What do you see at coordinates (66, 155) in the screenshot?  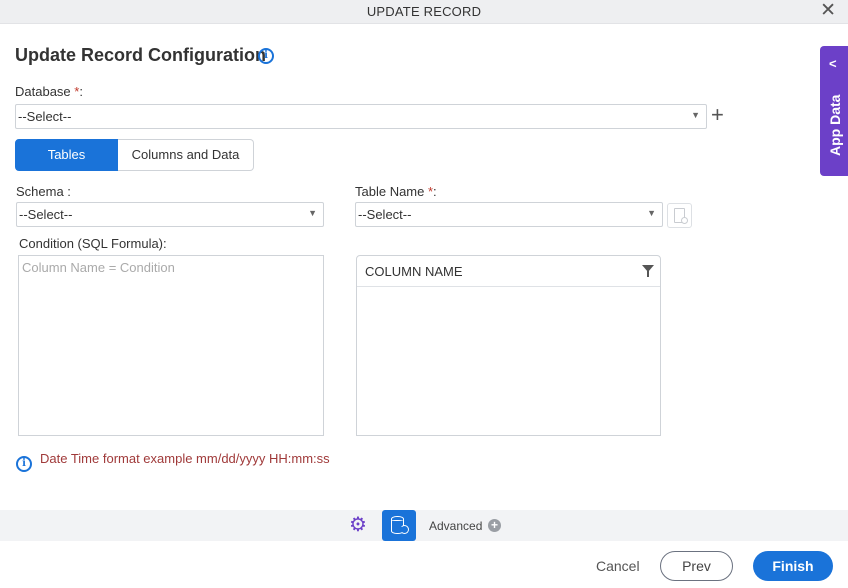 I see `tab-tables: Tables` at bounding box center [66, 155].